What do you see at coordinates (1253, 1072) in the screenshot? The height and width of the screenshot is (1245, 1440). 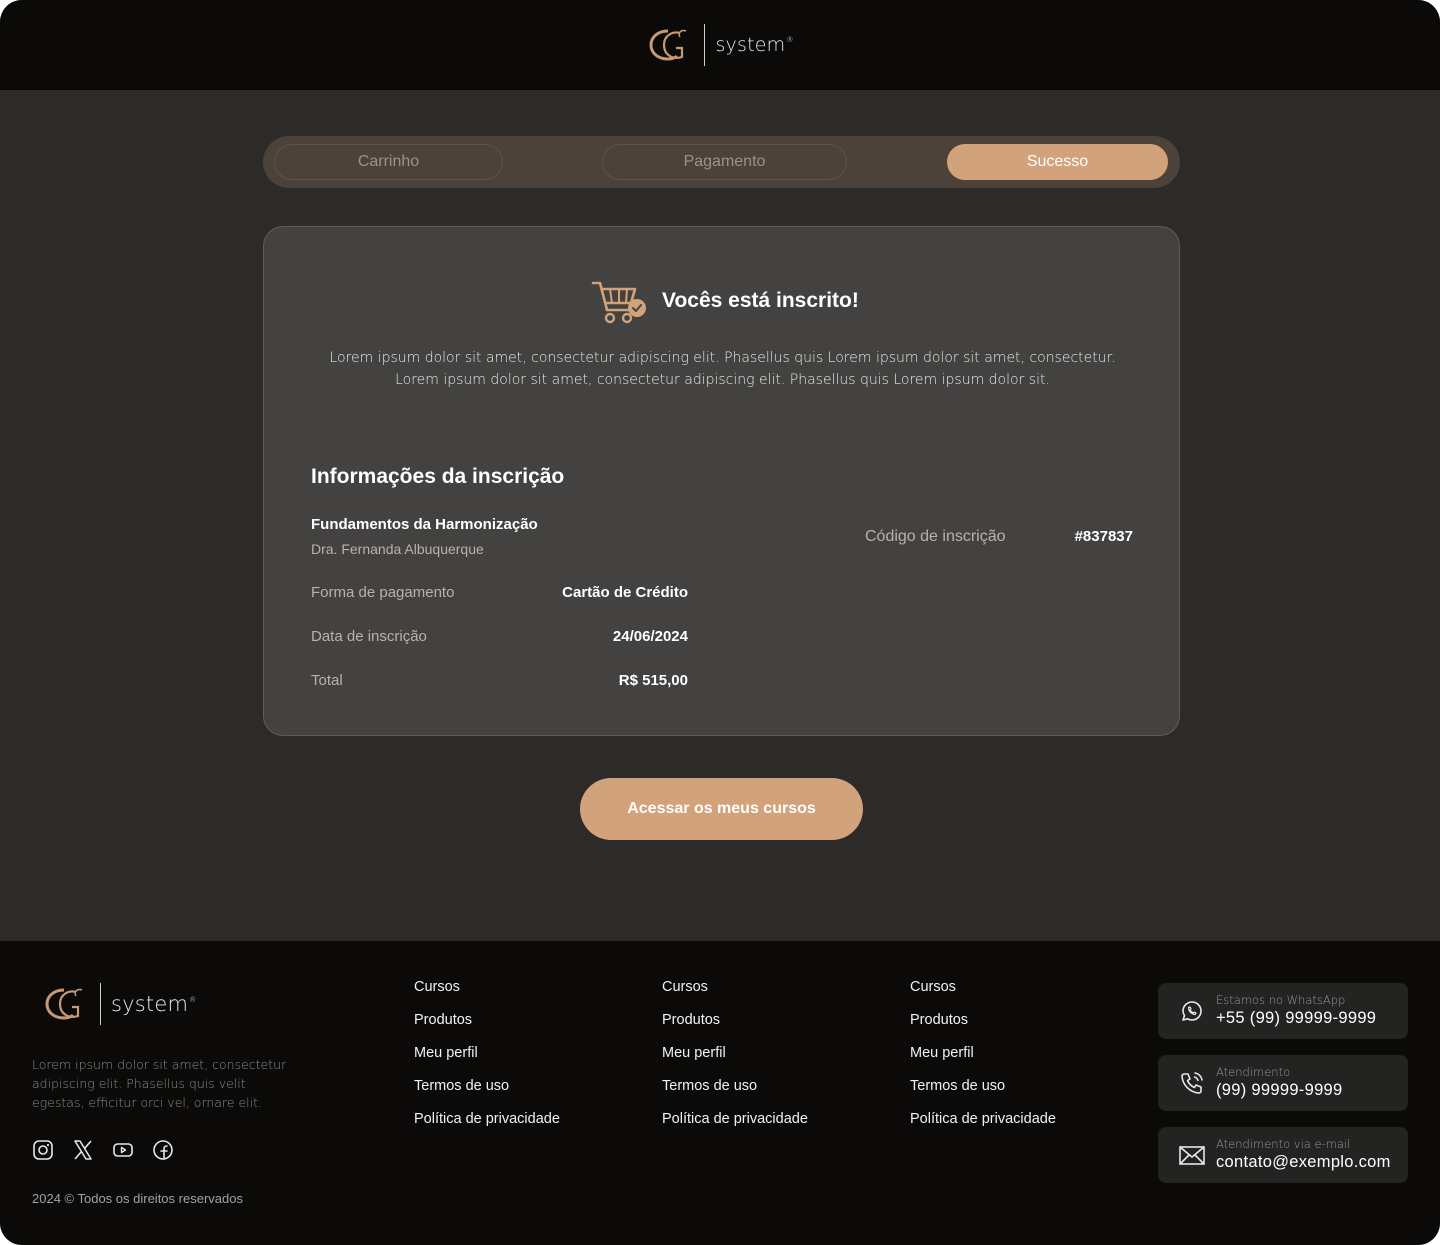 I see `contact-label: Atendimento` at bounding box center [1253, 1072].